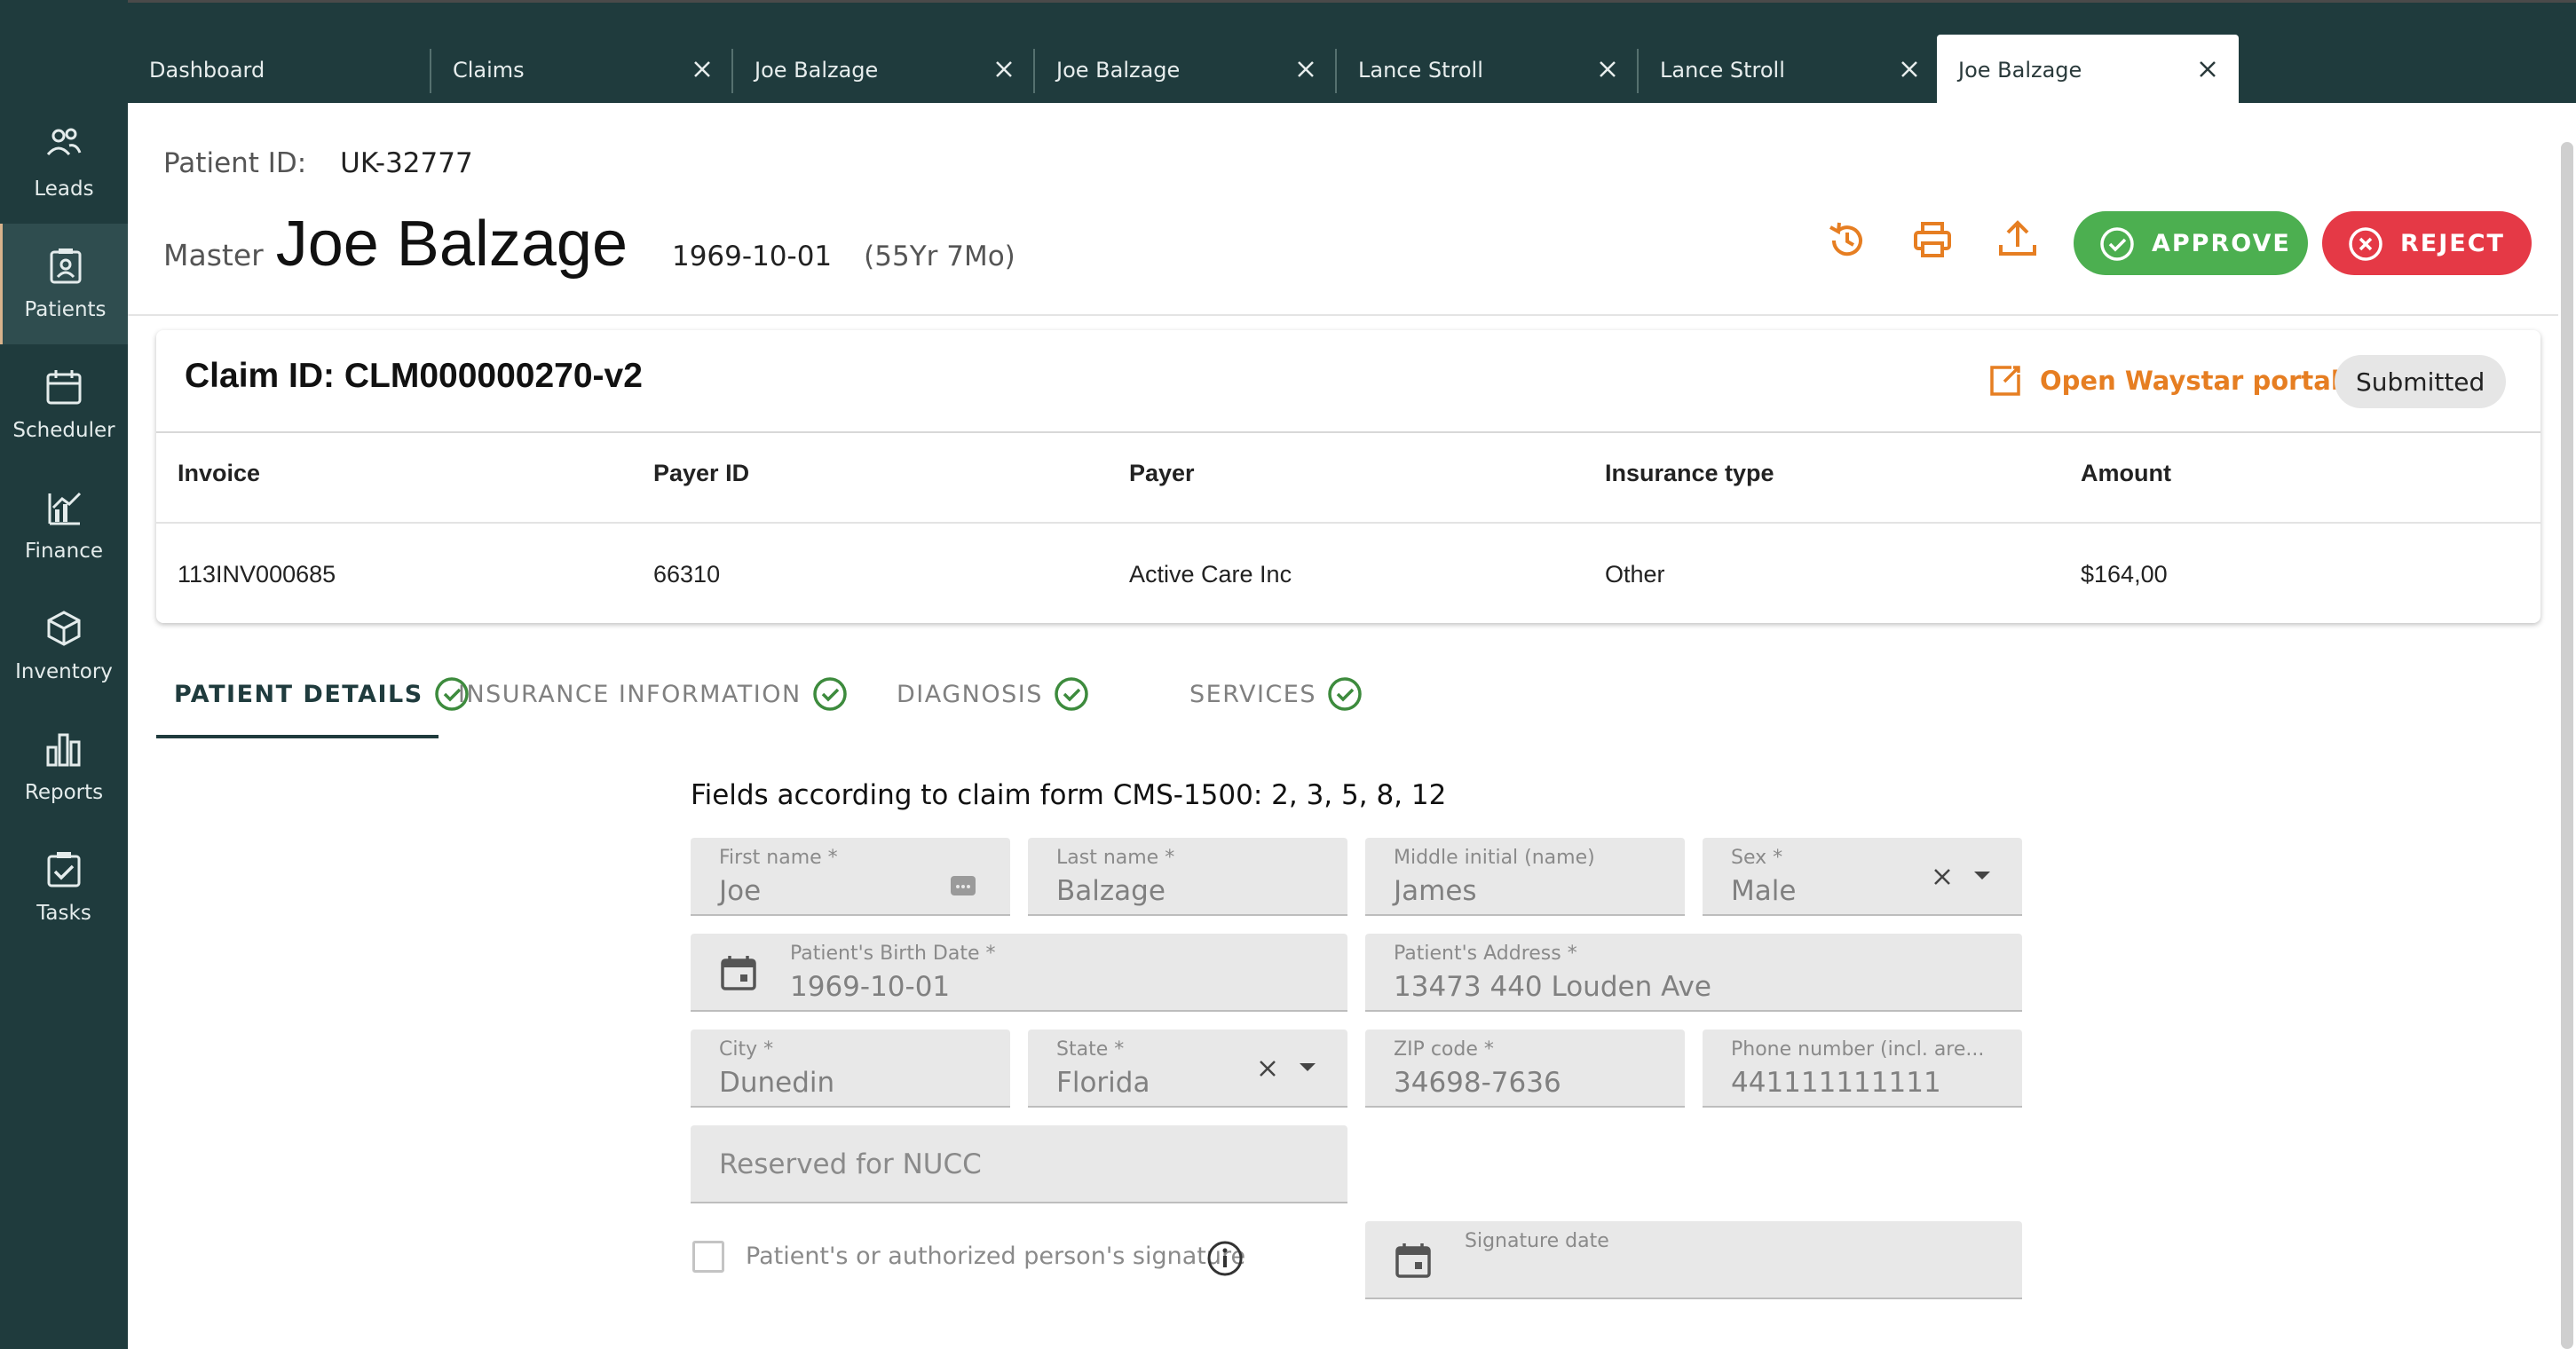 The width and height of the screenshot is (2576, 1349). Describe the element at coordinates (2365, 244) in the screenshot. I see `cancel-circle-icon` at that location.